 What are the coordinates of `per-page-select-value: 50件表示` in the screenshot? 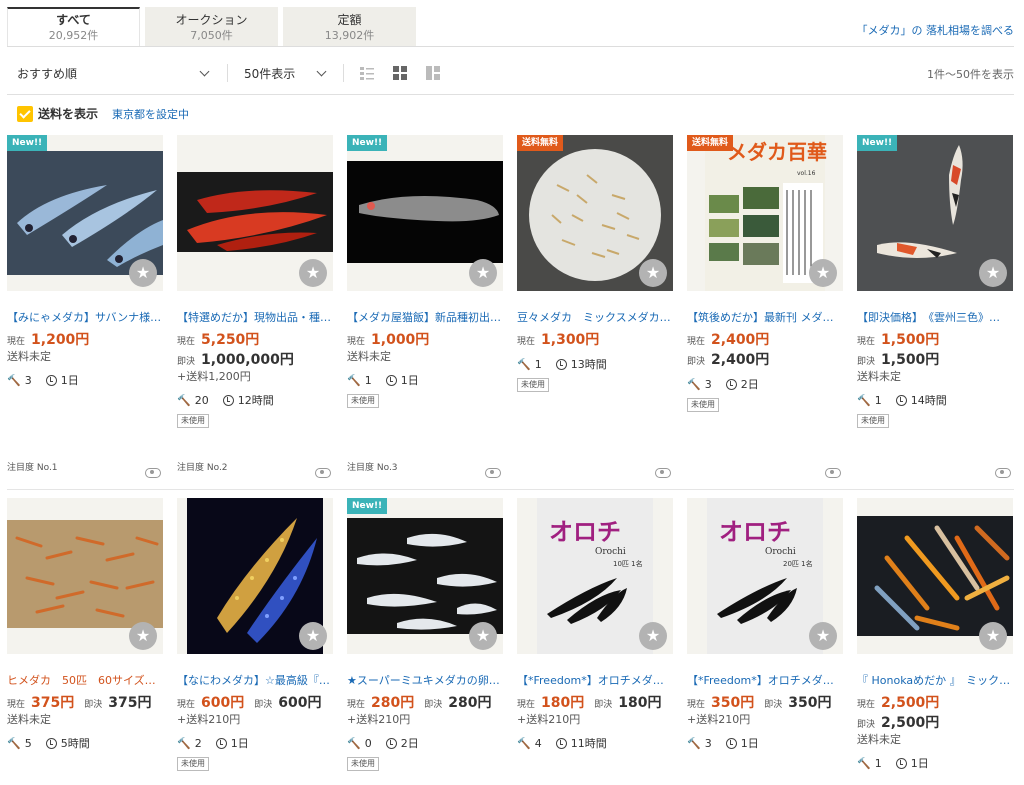 It's located at (270, 73).